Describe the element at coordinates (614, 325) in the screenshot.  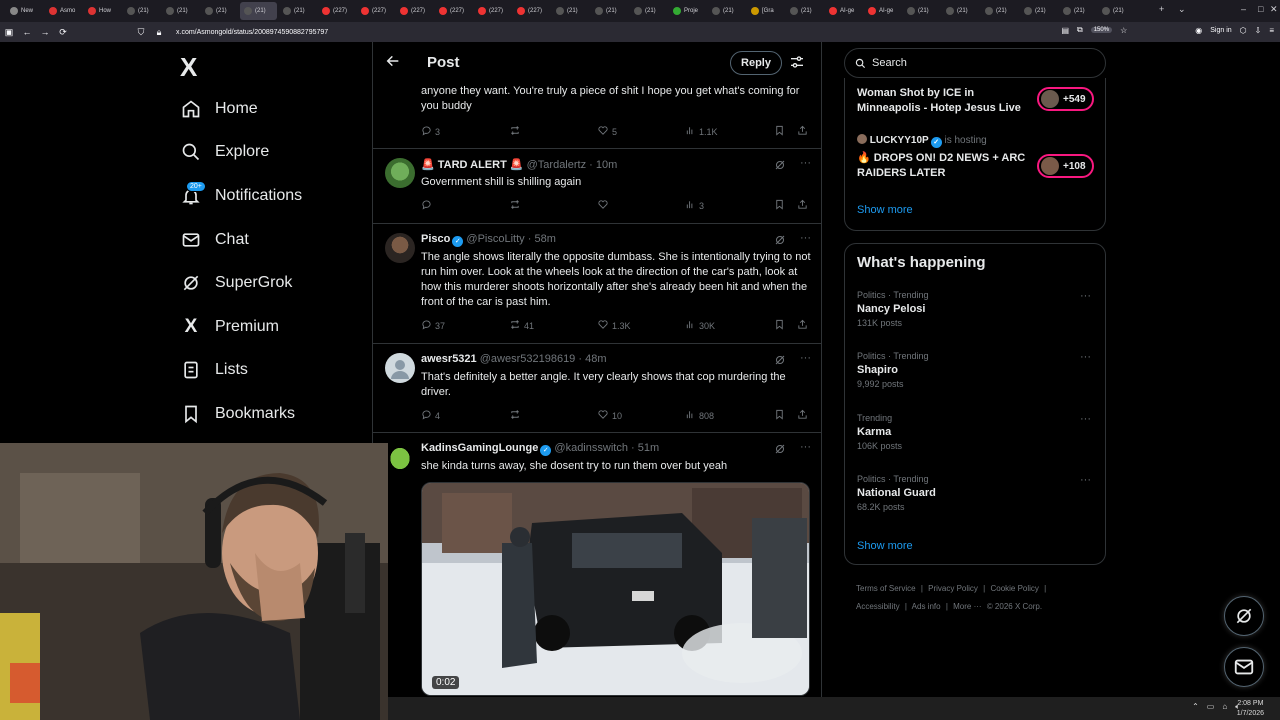
I see `like-button: 1.3K` at that location.